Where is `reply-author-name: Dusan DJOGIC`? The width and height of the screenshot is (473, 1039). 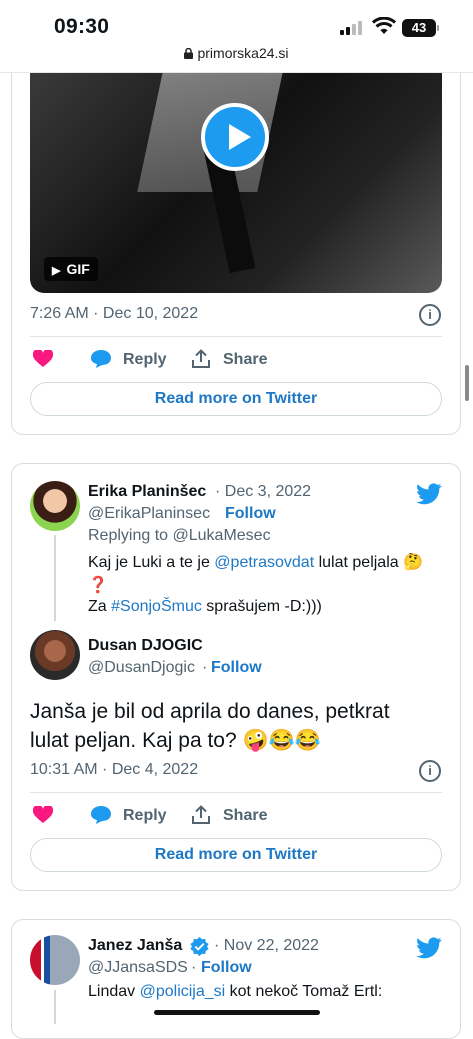
reply-author-name: Dusan DJOGIC is located at coordinates (145, 646).